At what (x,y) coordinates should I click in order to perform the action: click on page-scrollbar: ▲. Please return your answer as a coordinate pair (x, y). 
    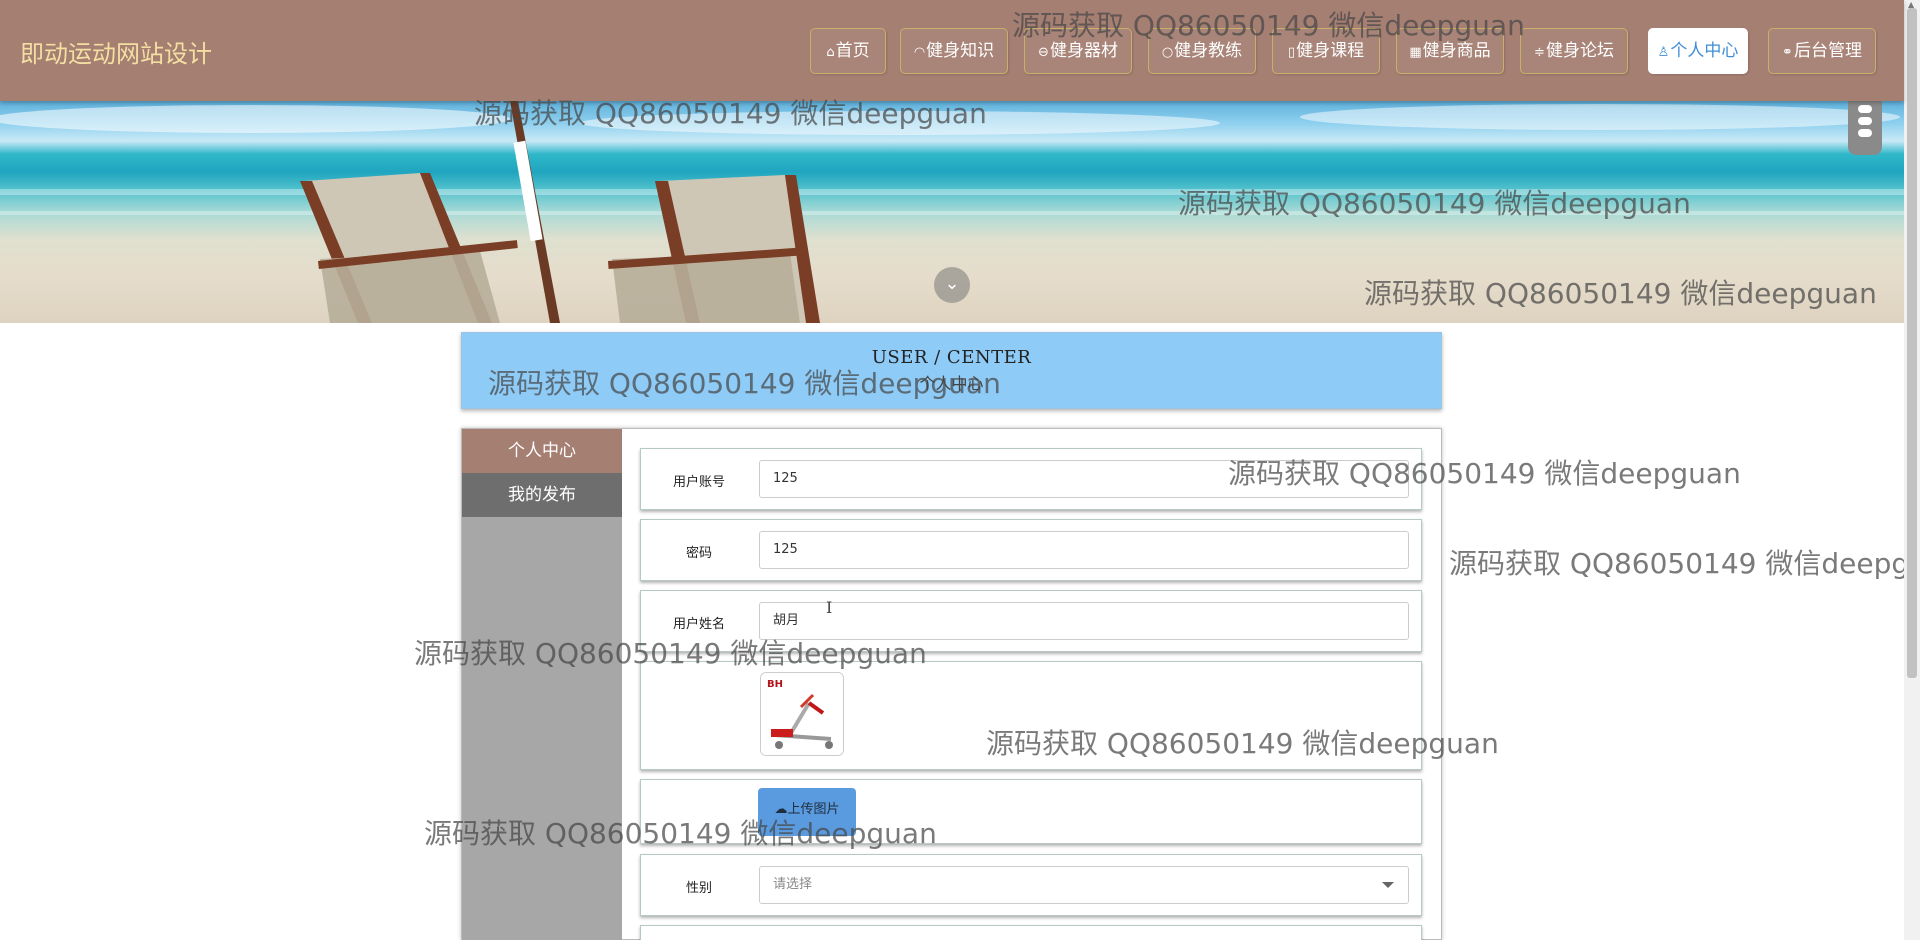
    Looking at the image, I should click on (1912, 470).